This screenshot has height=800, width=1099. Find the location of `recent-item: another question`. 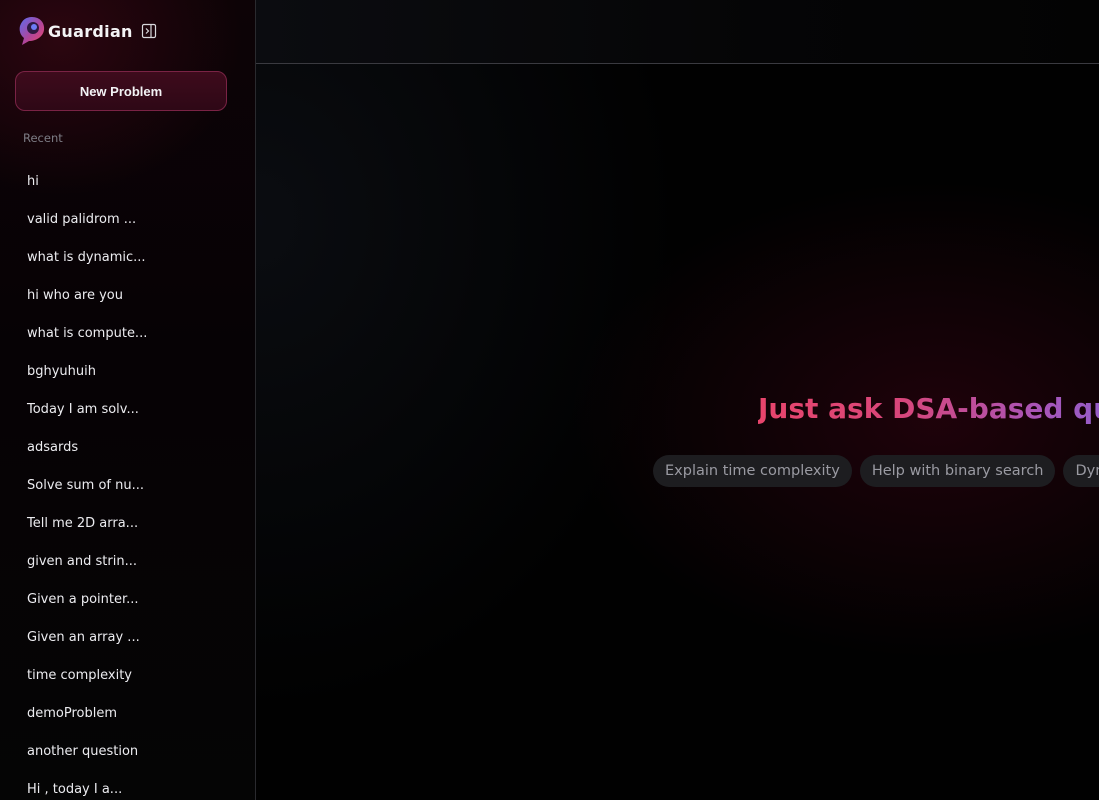

recent-item: another question is located at coordinates (127, 751).